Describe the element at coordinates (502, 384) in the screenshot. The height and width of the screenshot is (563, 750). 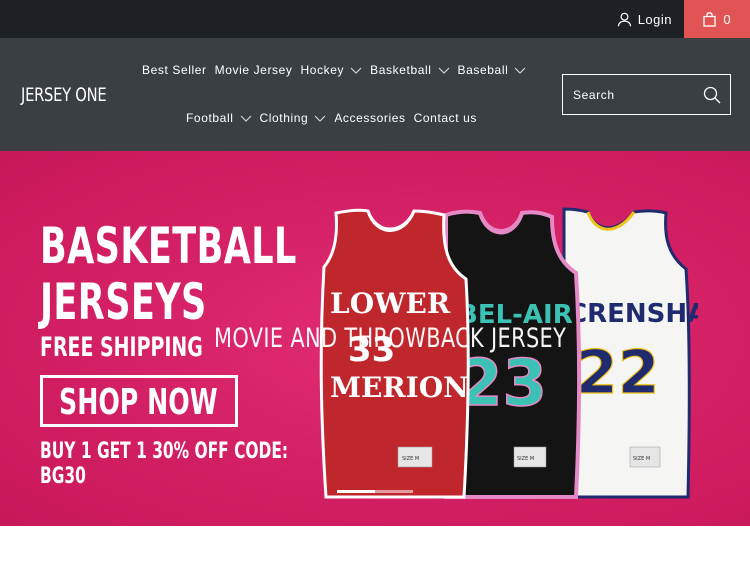
I see `jersey-number: 23` at that location.